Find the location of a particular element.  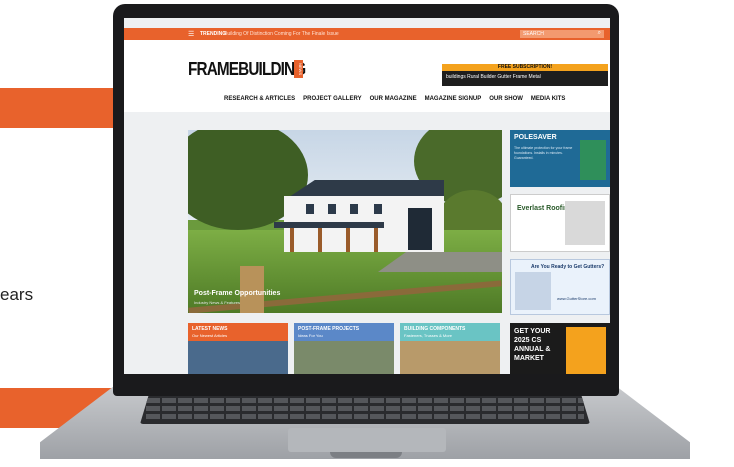

card-title: LATEST NEWS is located at coordinates (210, 329).